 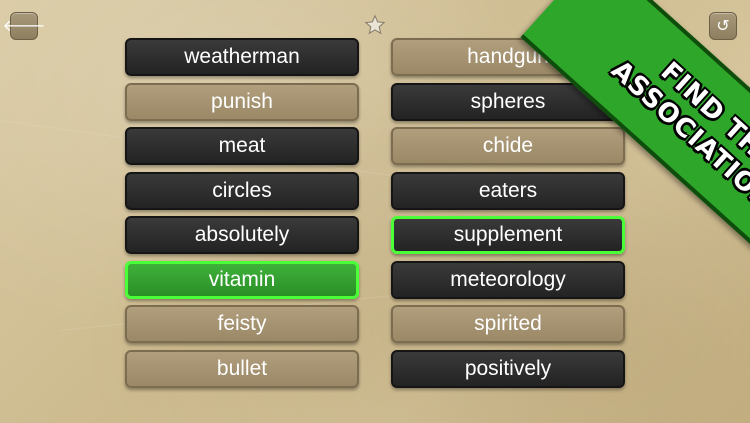 I want to click on left-word-tile: weatherman, so click(x=242, y=57).